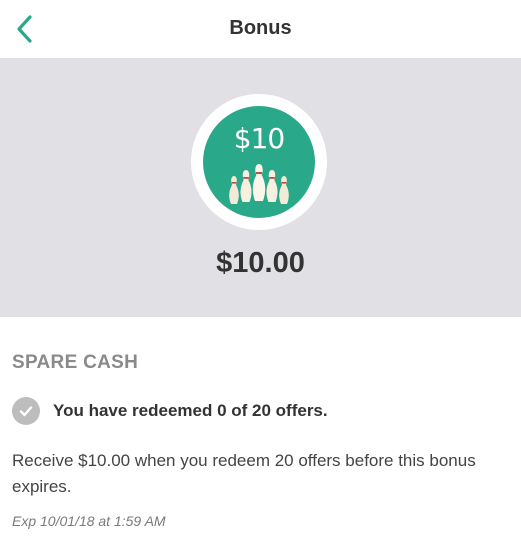 Image resolution: width=521 pixels, height=543 pixels. Describe the element at coordinates (26, 411) in the screenshot. I see `check-circle-icon` at that location.